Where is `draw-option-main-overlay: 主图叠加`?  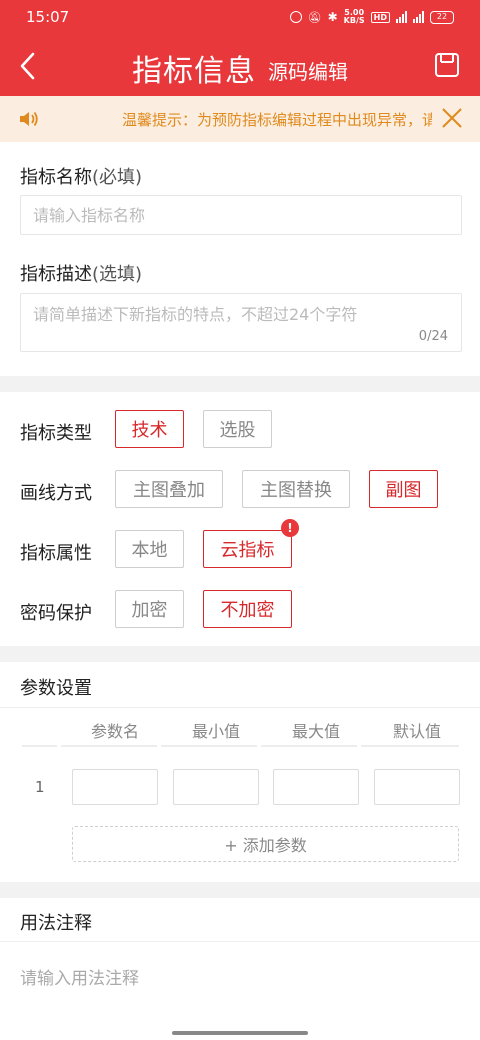 draw-option-main-overlay: 主图叠加 is located at coordinates (169, 489).